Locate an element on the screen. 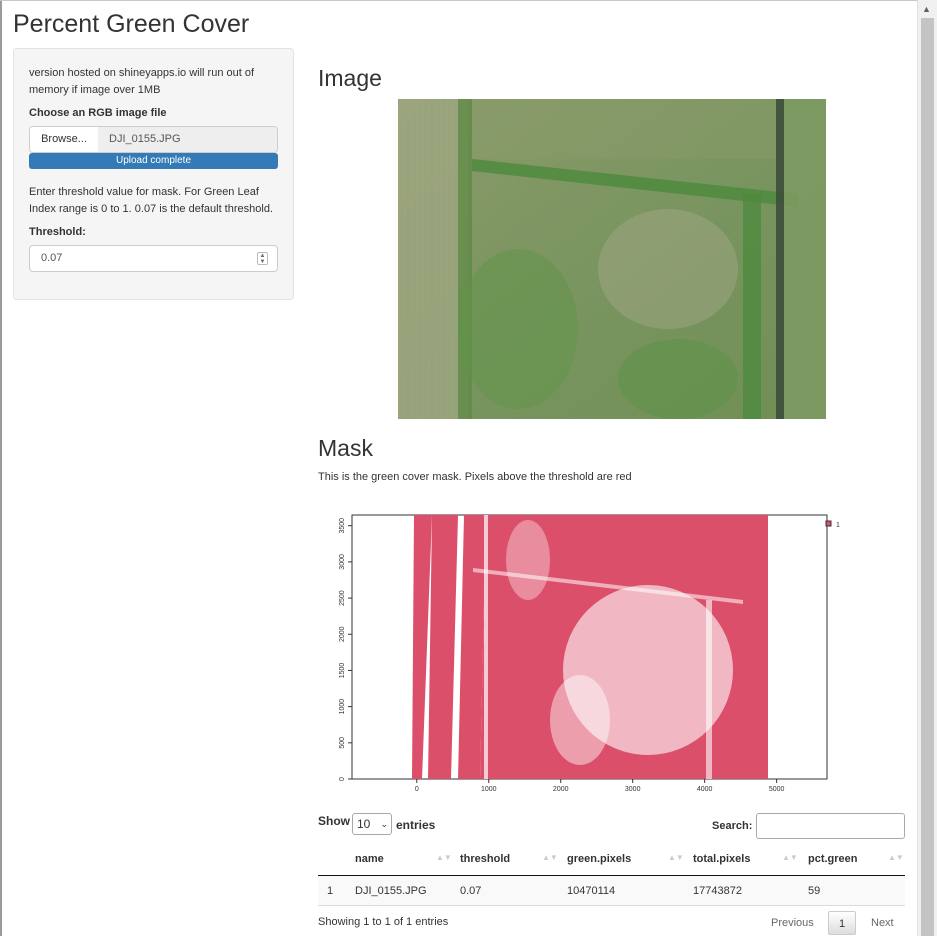 This screenshot has width=937, height=936. y-axis: 0 500 1000 1500 2000 2500 3000 3500 is located at coordinates (345, 649).